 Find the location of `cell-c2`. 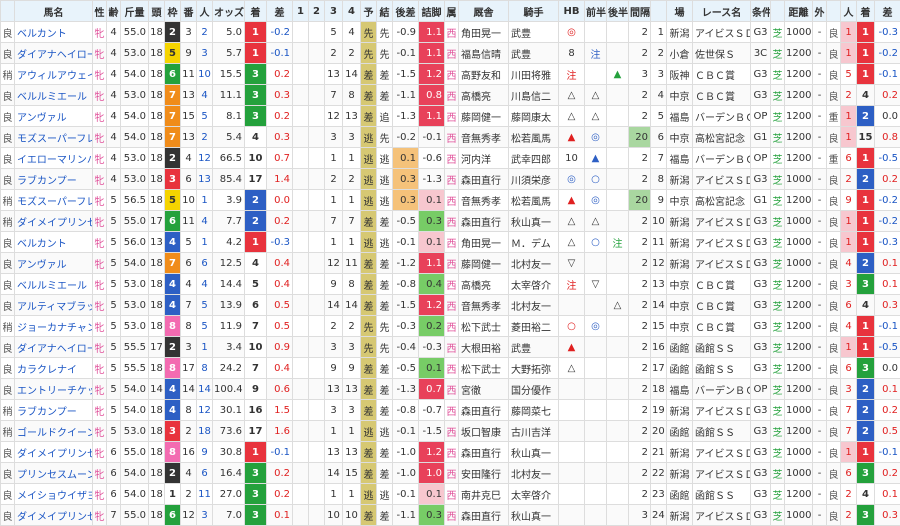

cell-c2 is located at coordinates (317, 137).